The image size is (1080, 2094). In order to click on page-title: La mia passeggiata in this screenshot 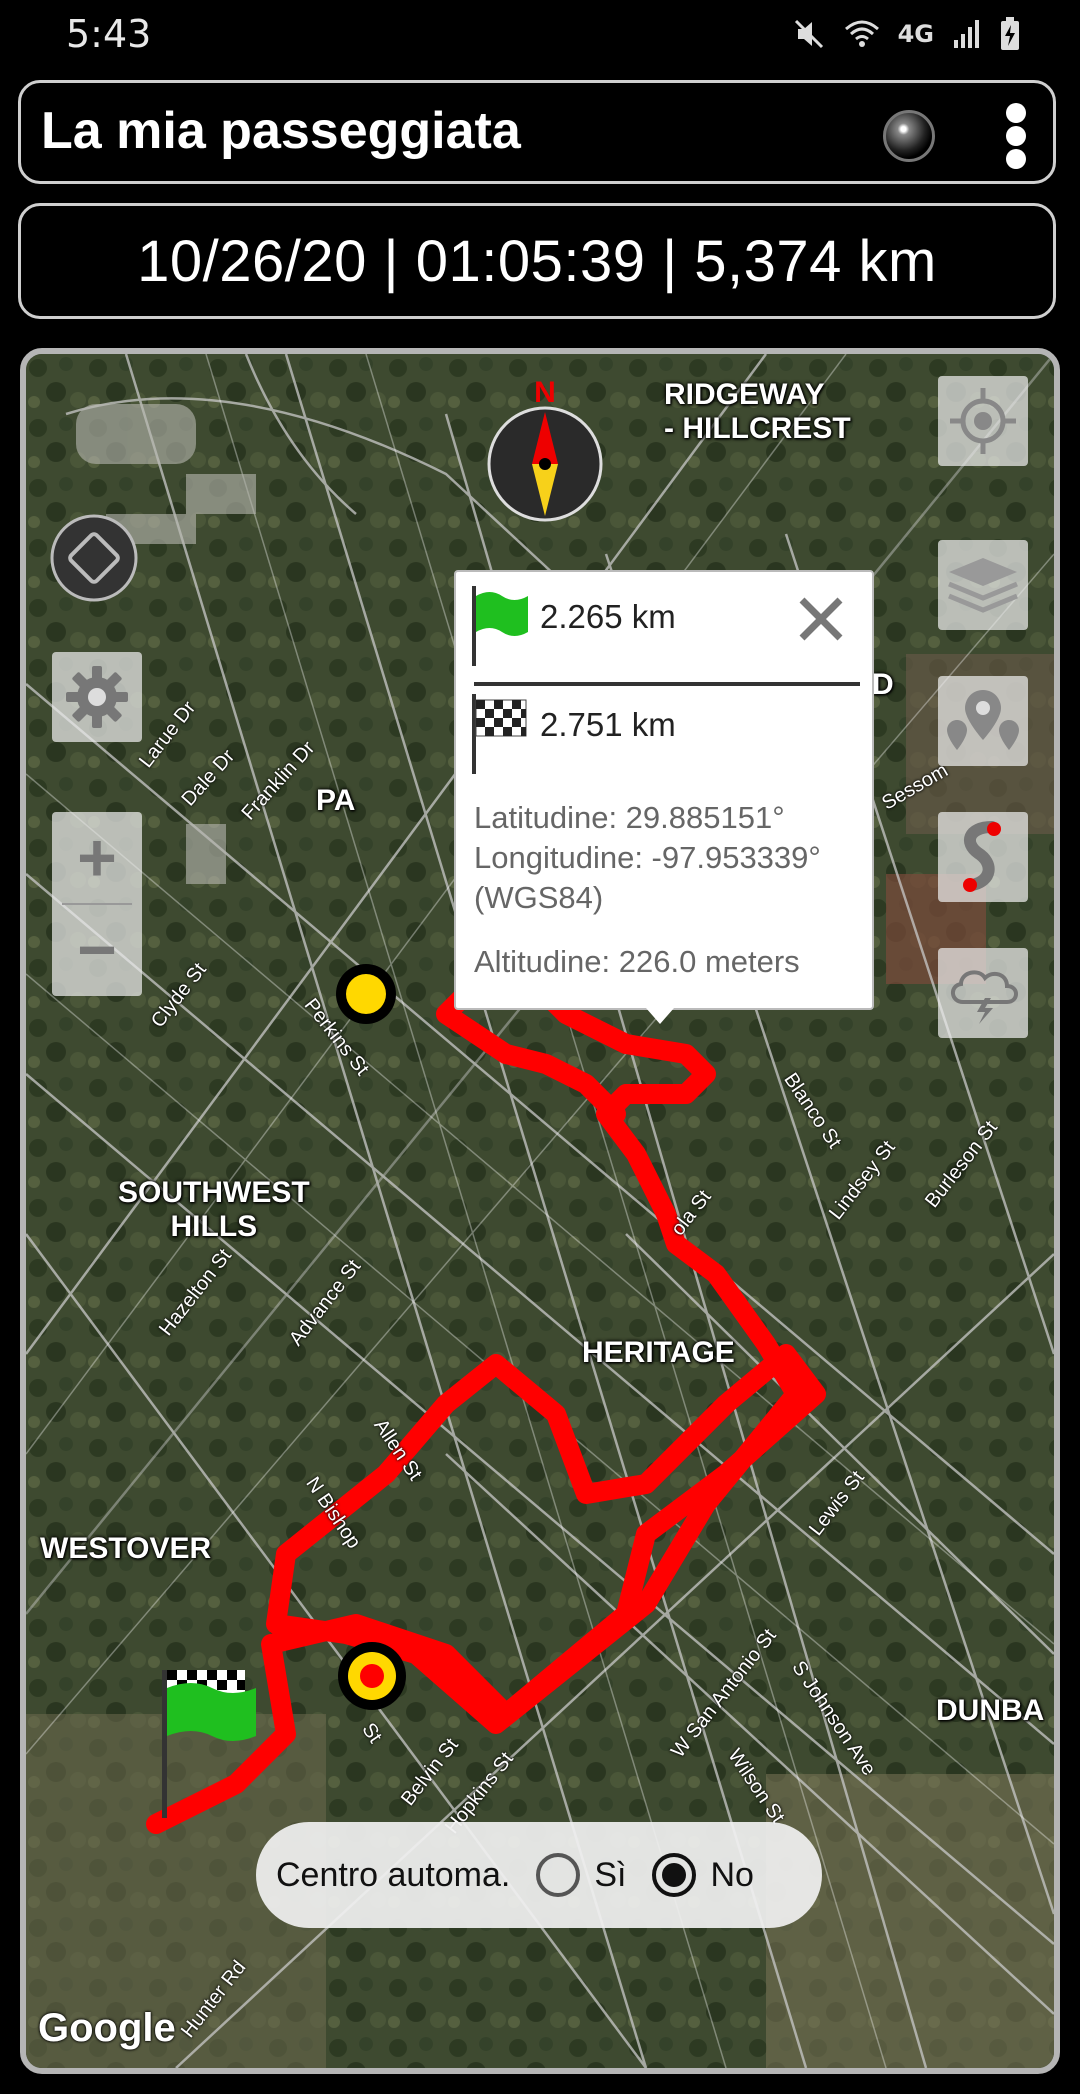, I will do `click(281, 131)`.